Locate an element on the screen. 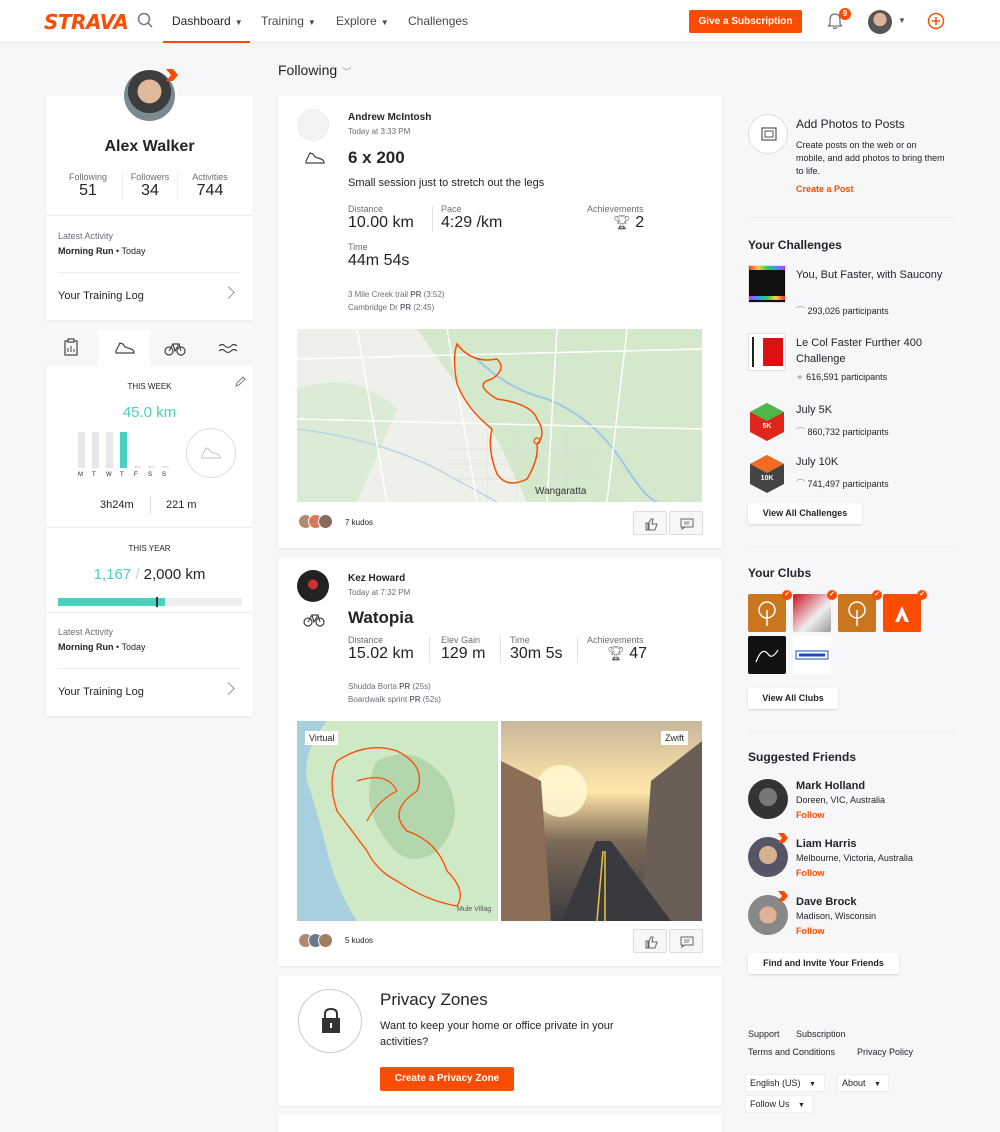 This screenshot has width=1000, height=1132. following-stat: Following 51 is located at coordinates (88, 186).